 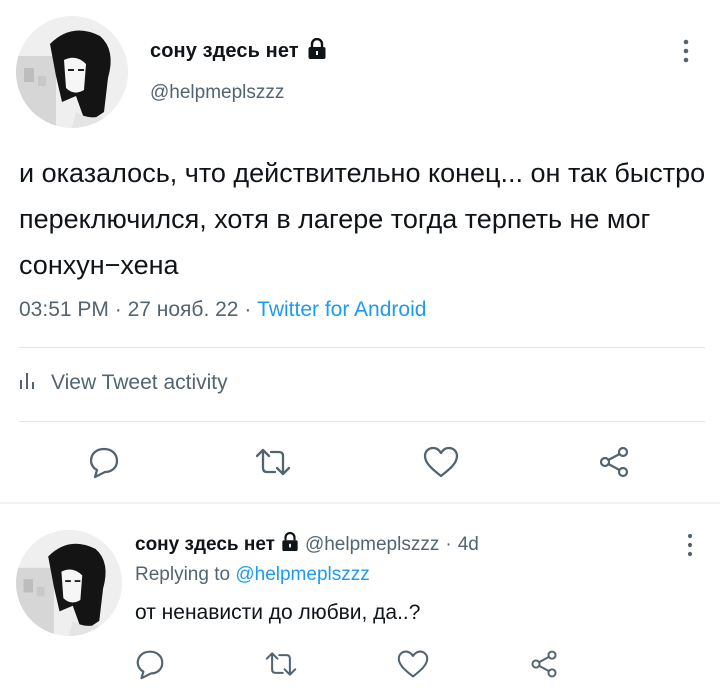 What do you see at coordinates (27, 383) in the screenshot?
I see `analytics-icon` at bounding box center [27, 383].